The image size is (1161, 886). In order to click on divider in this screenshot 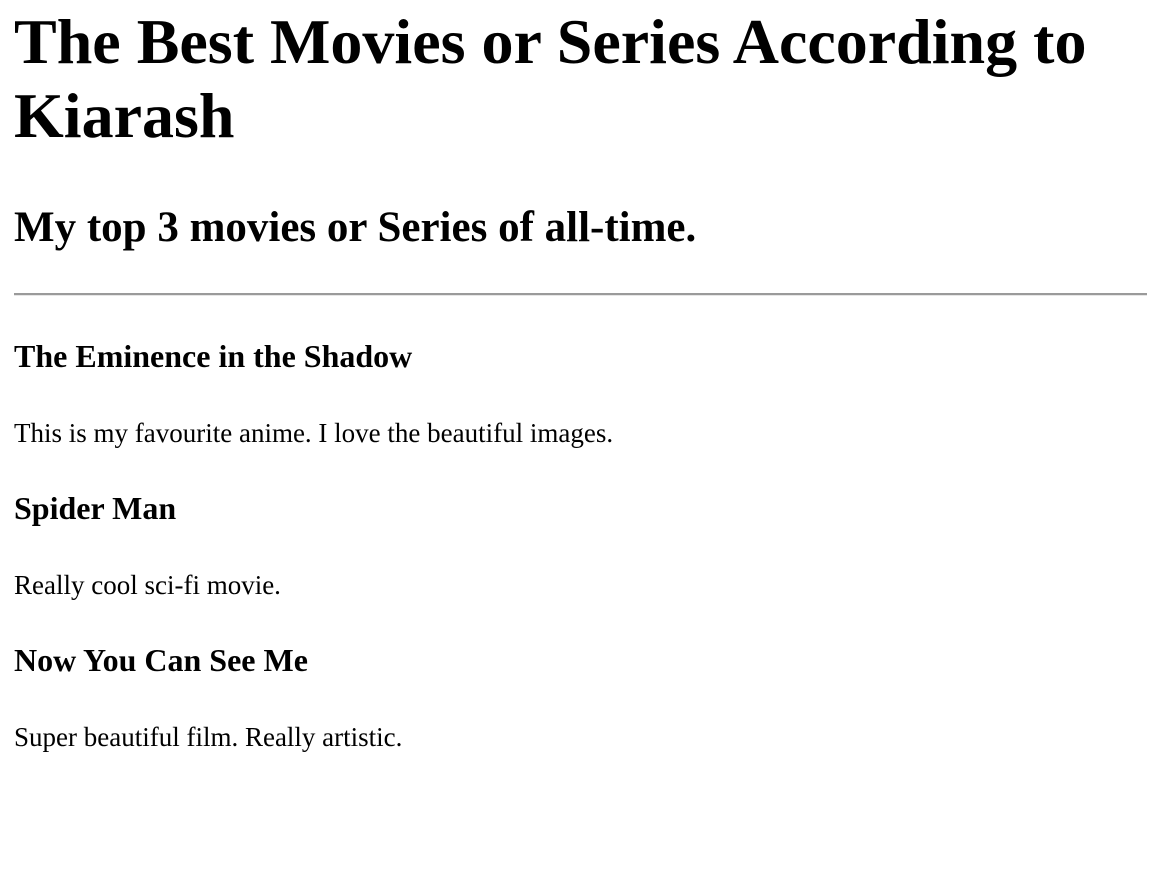, I will do `click(580, 294)`.